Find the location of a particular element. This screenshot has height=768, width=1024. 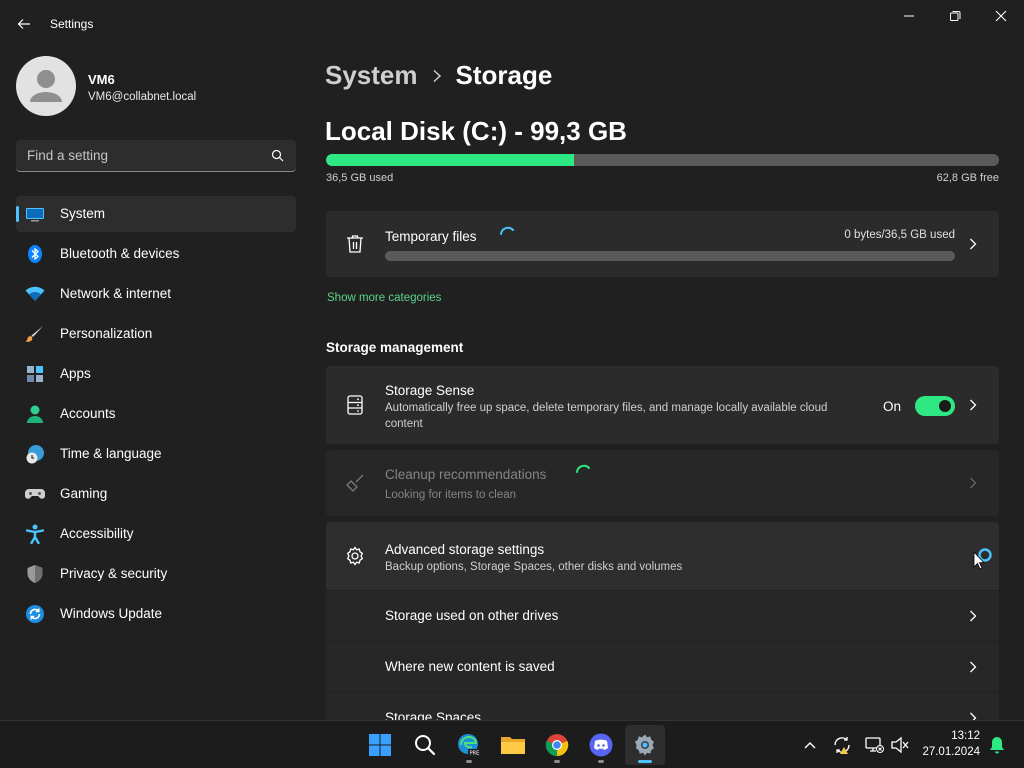

sidebar-item-bluetooth: Bluetooth & devices is located at coordinates (156, 254).